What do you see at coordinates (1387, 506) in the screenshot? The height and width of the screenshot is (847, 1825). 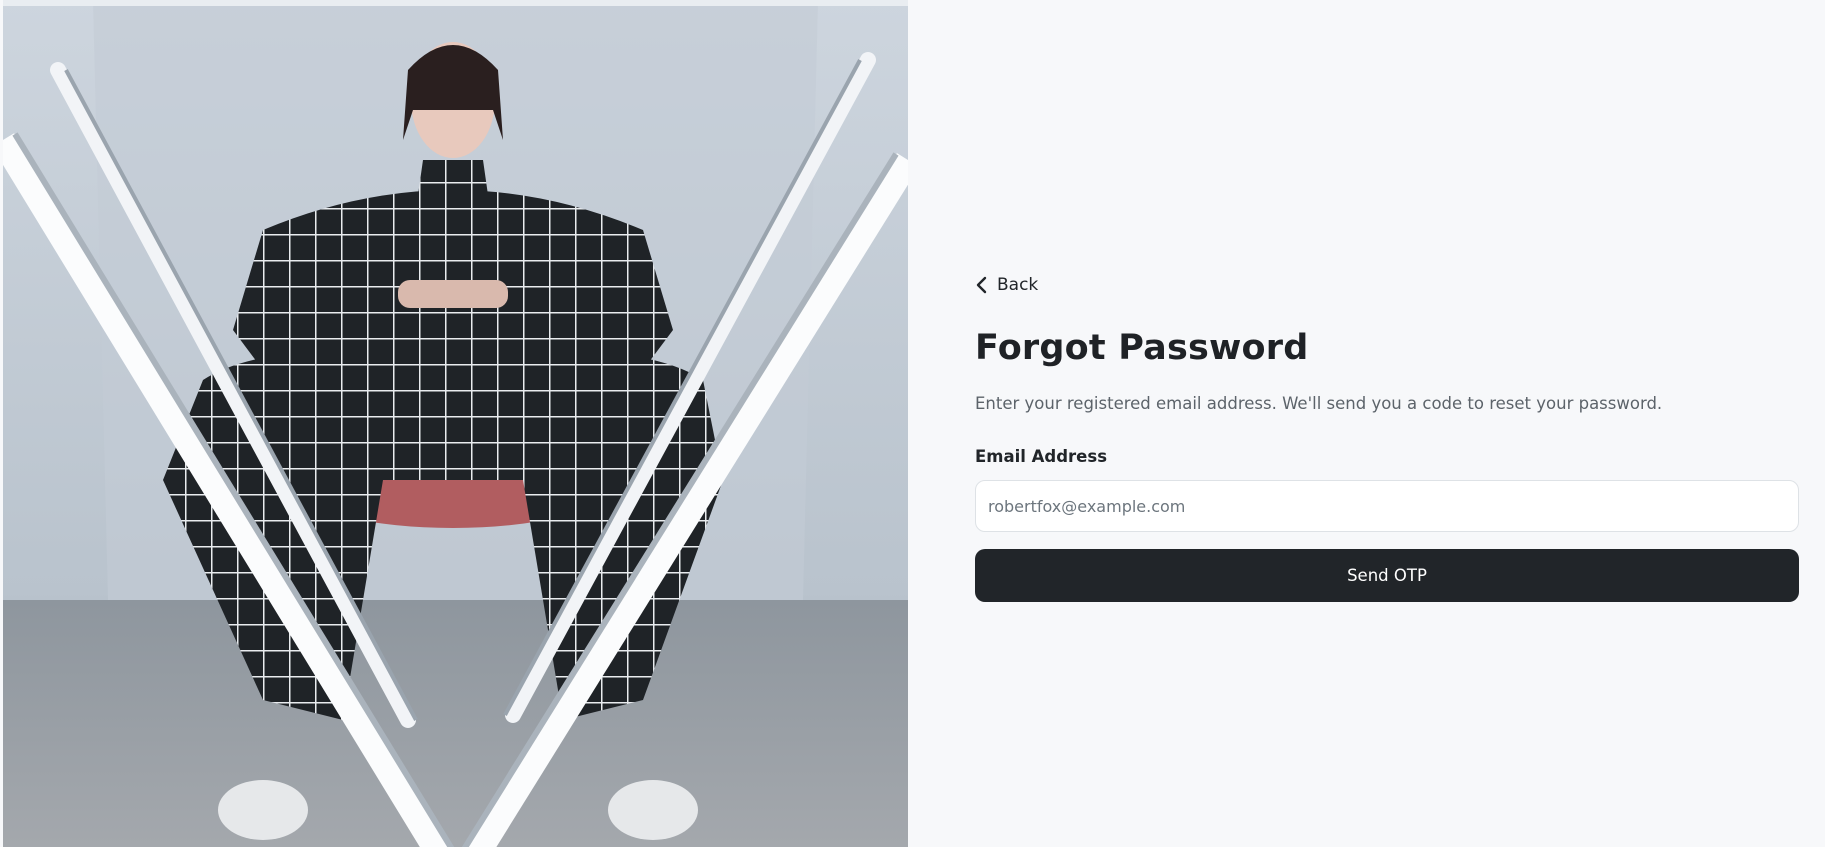 I see `email-field` at bounding box center [1387, 506].